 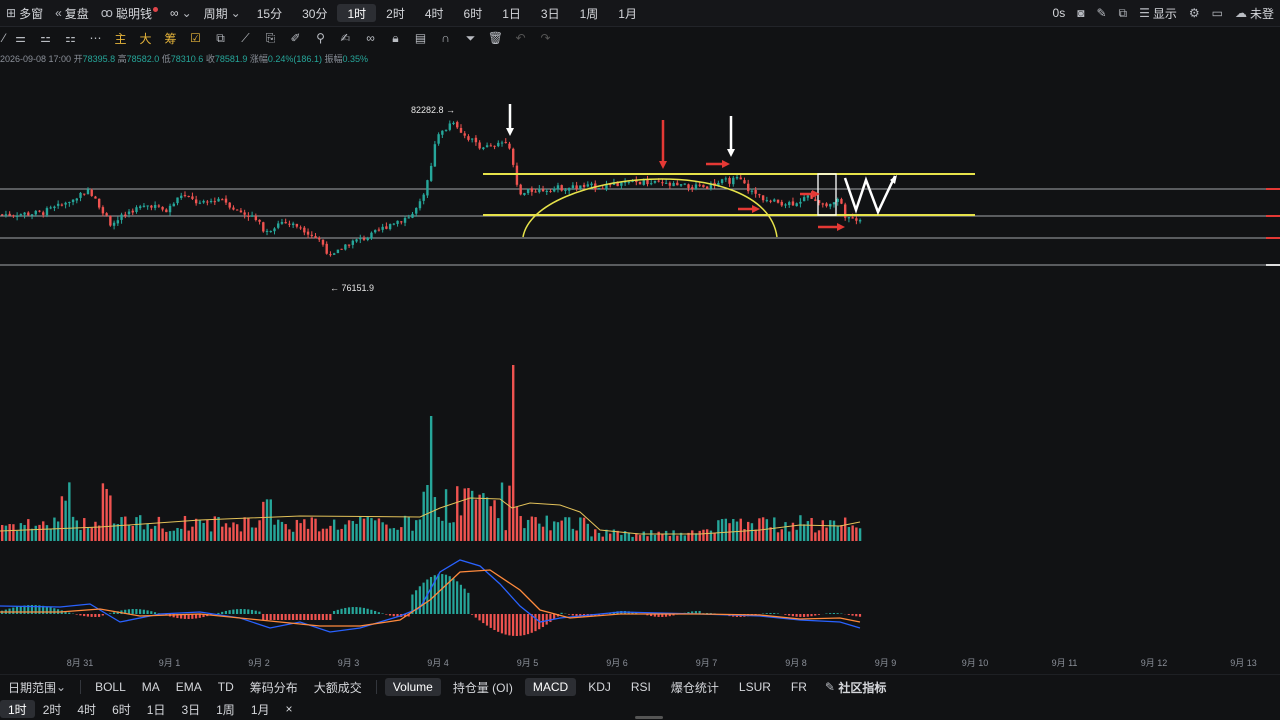 I want to click on close-timeframe-bar-button: ×, so click(x=289, y=709).